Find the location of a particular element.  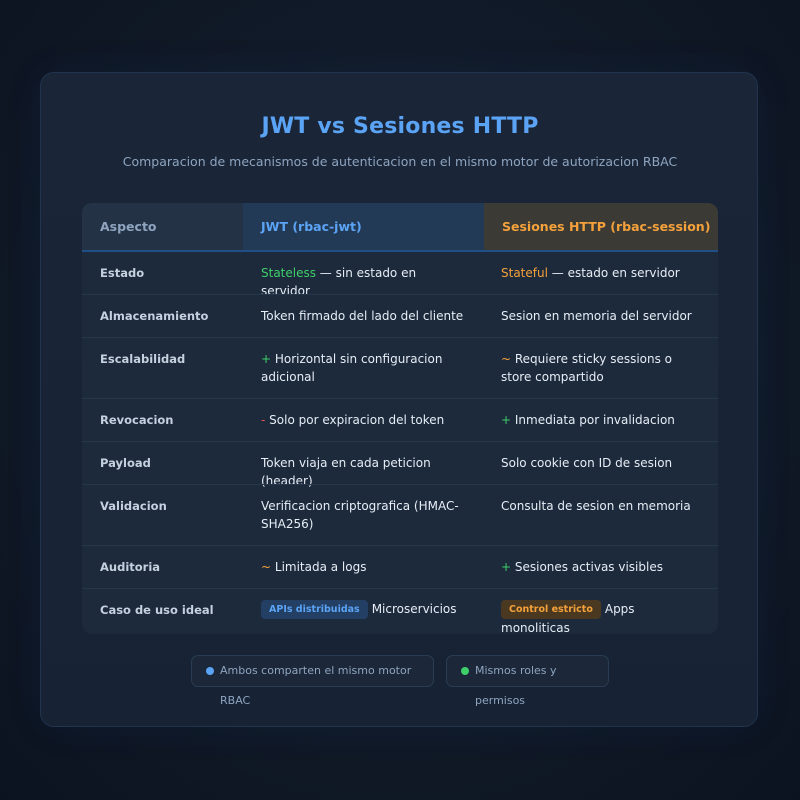

row-aspect-label: Estado is located at coordinates (122, 273).